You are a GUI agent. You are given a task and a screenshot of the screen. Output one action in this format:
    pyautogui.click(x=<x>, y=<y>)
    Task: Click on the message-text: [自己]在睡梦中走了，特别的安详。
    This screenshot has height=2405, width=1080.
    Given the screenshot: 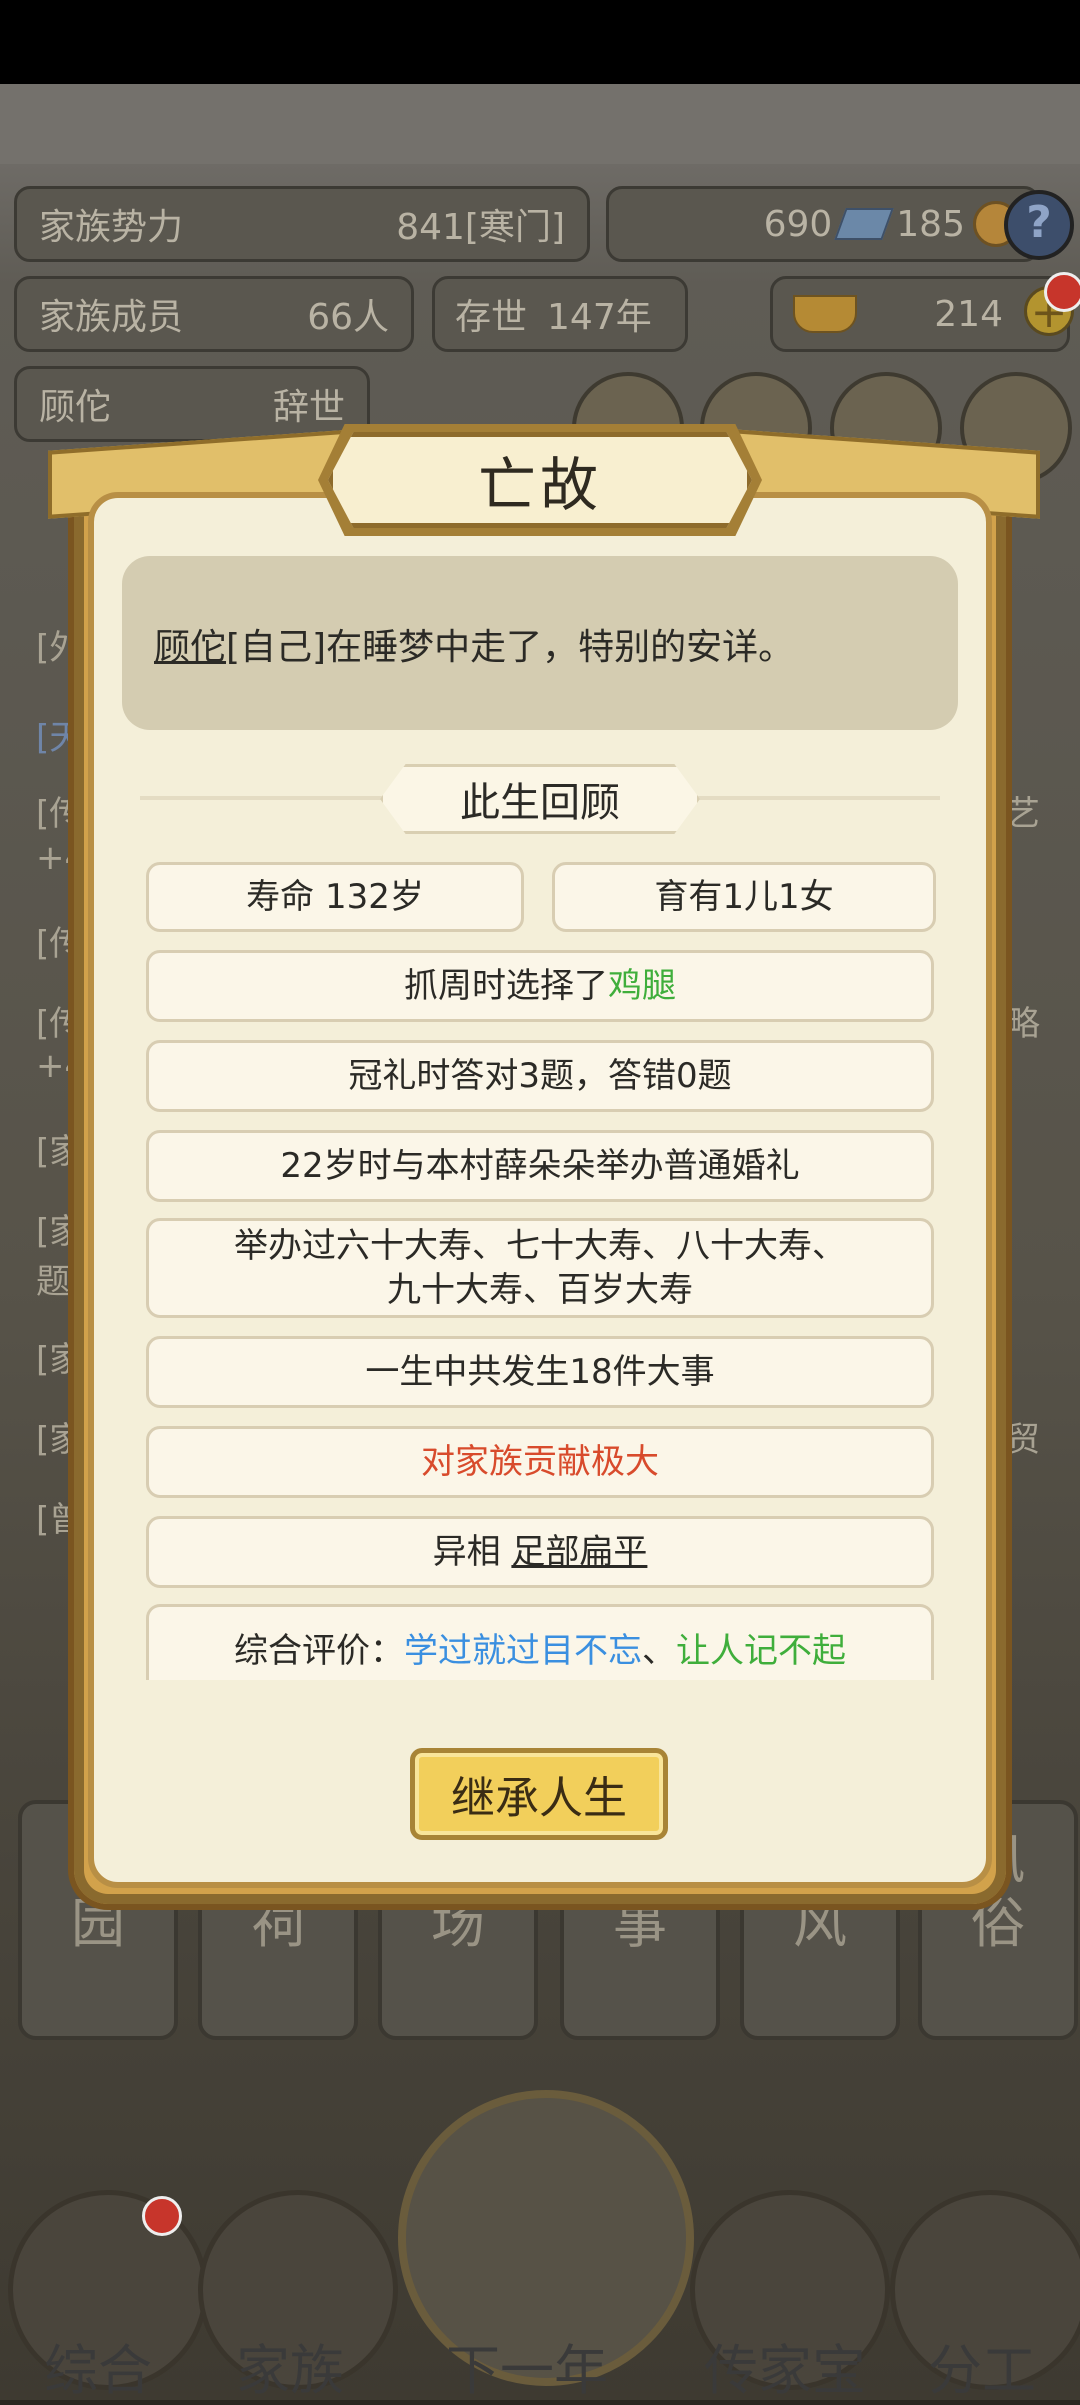 What is the action you would take?
    pyautogui.click(x=510, y=647)
    